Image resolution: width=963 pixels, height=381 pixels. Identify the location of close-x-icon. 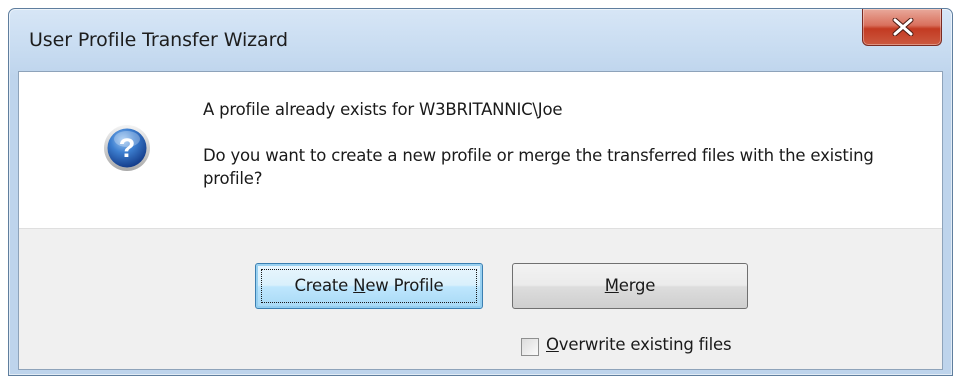
(903, 27).